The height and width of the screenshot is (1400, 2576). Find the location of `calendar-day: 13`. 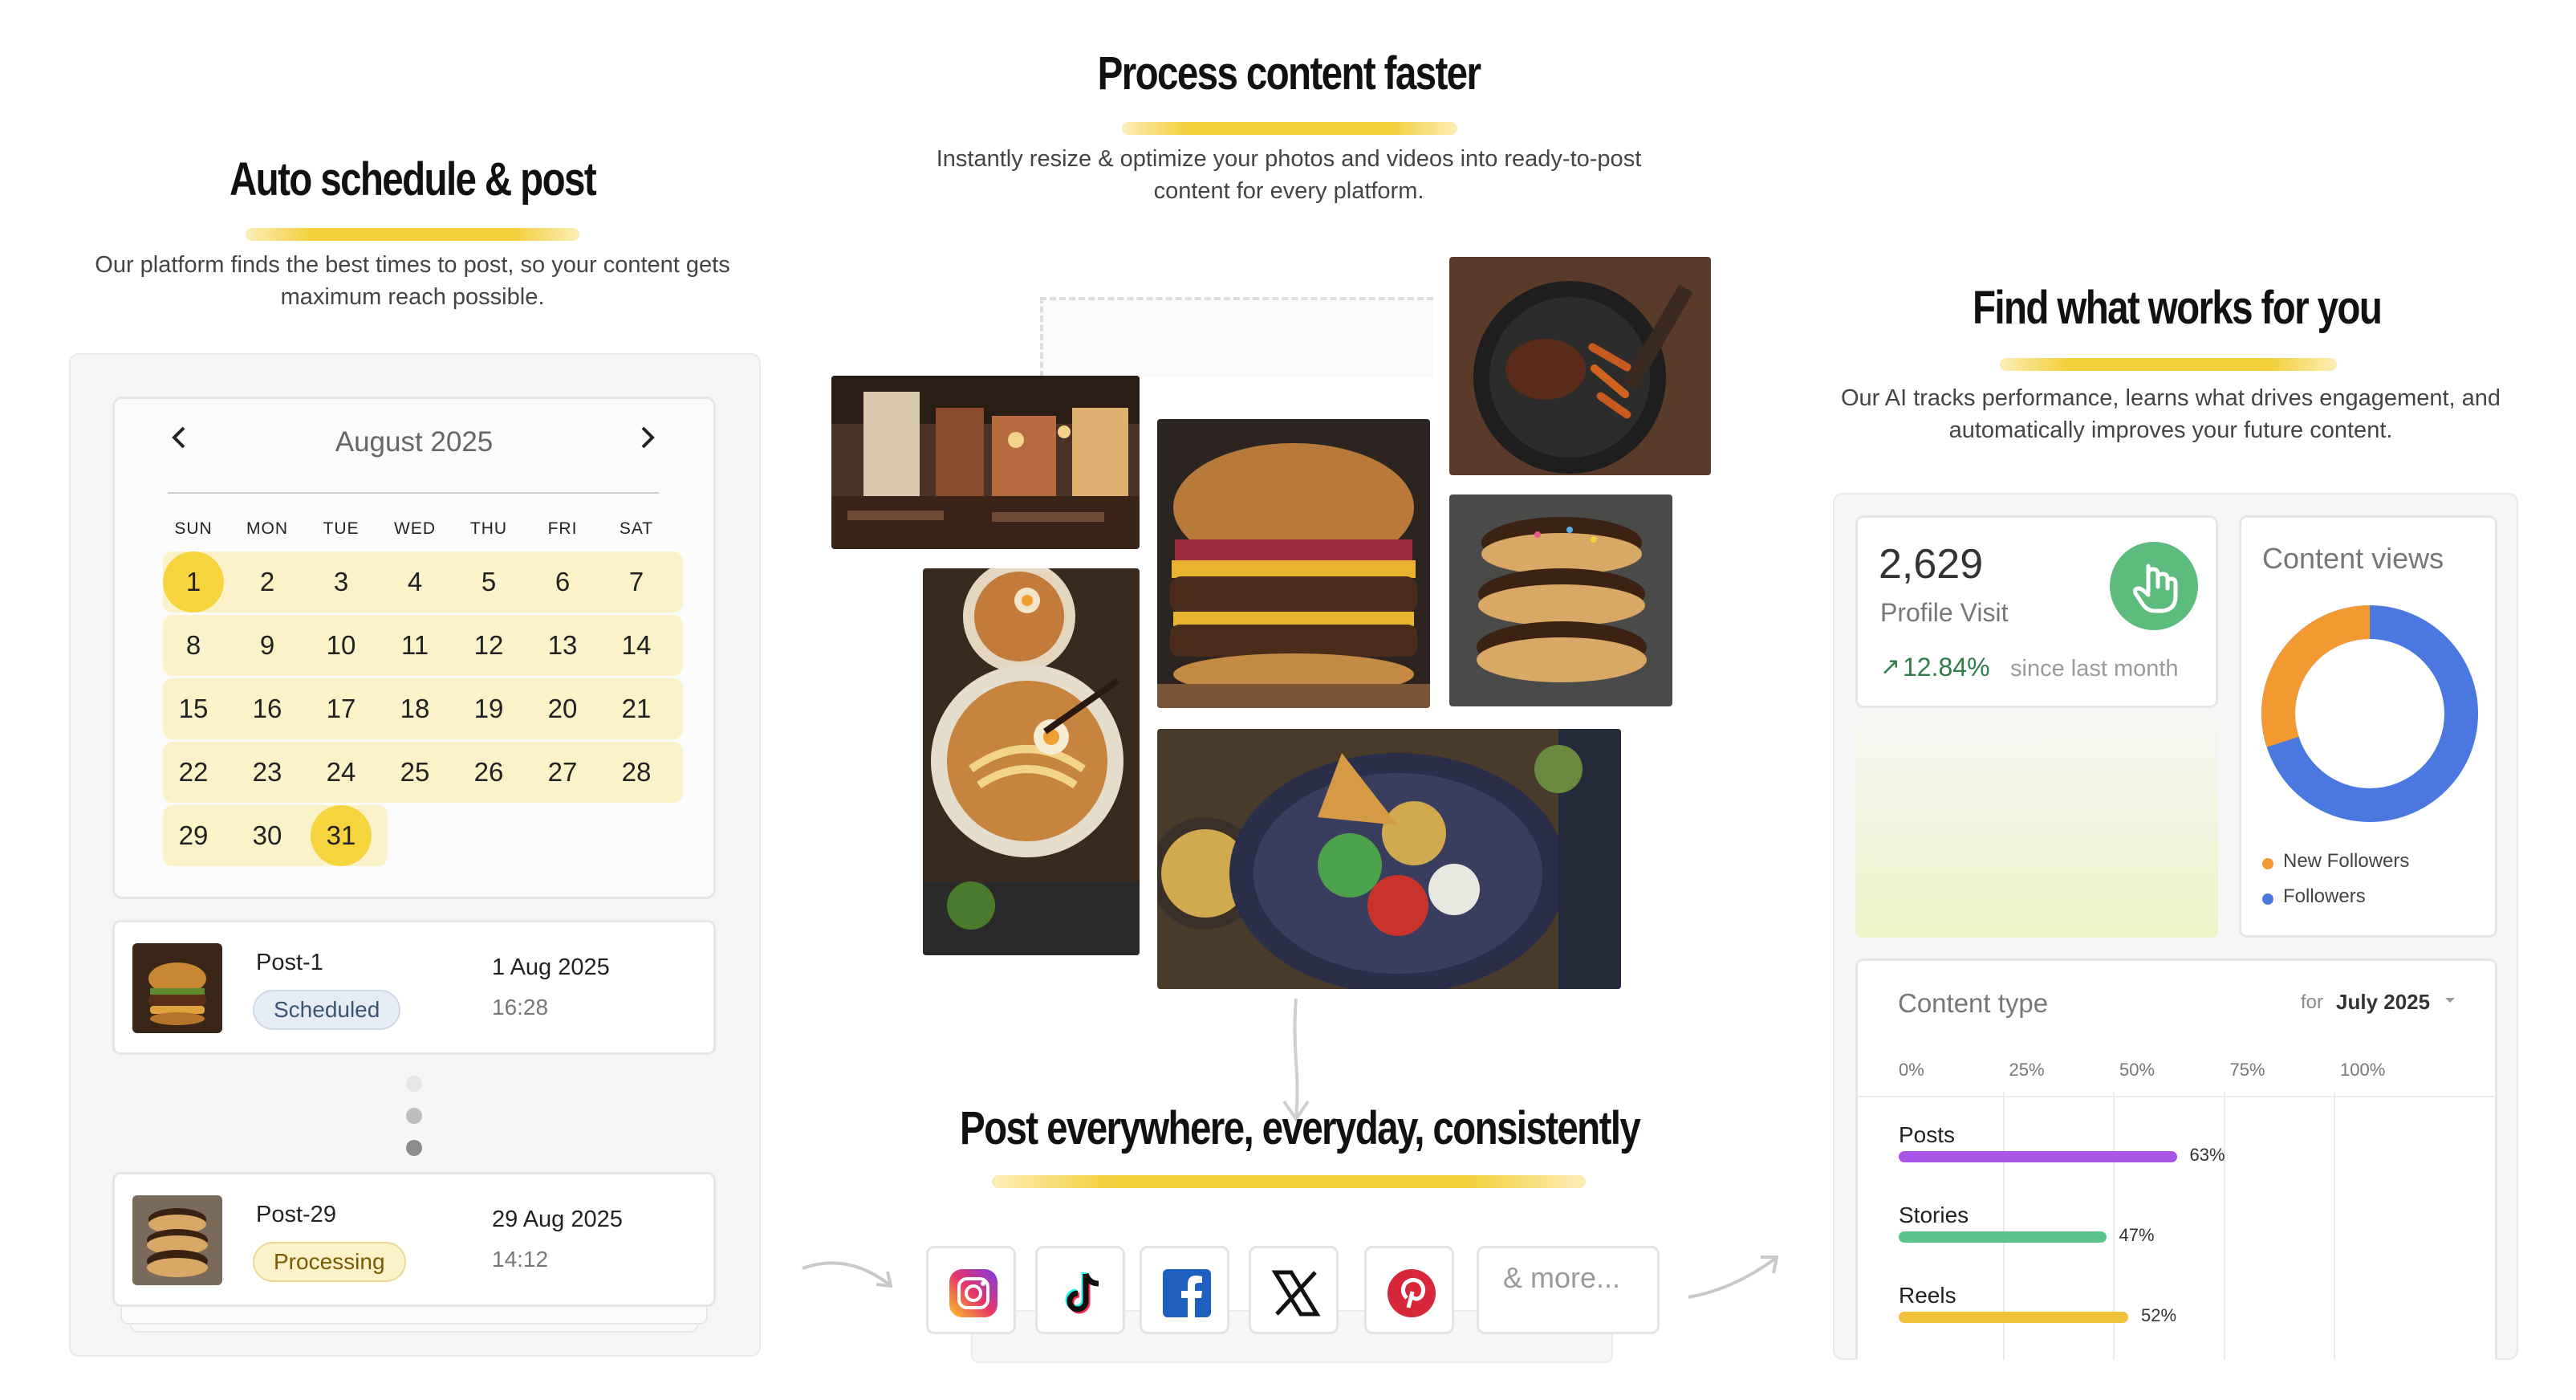

calendar-day: 13 is located at coordinates (562, 645).